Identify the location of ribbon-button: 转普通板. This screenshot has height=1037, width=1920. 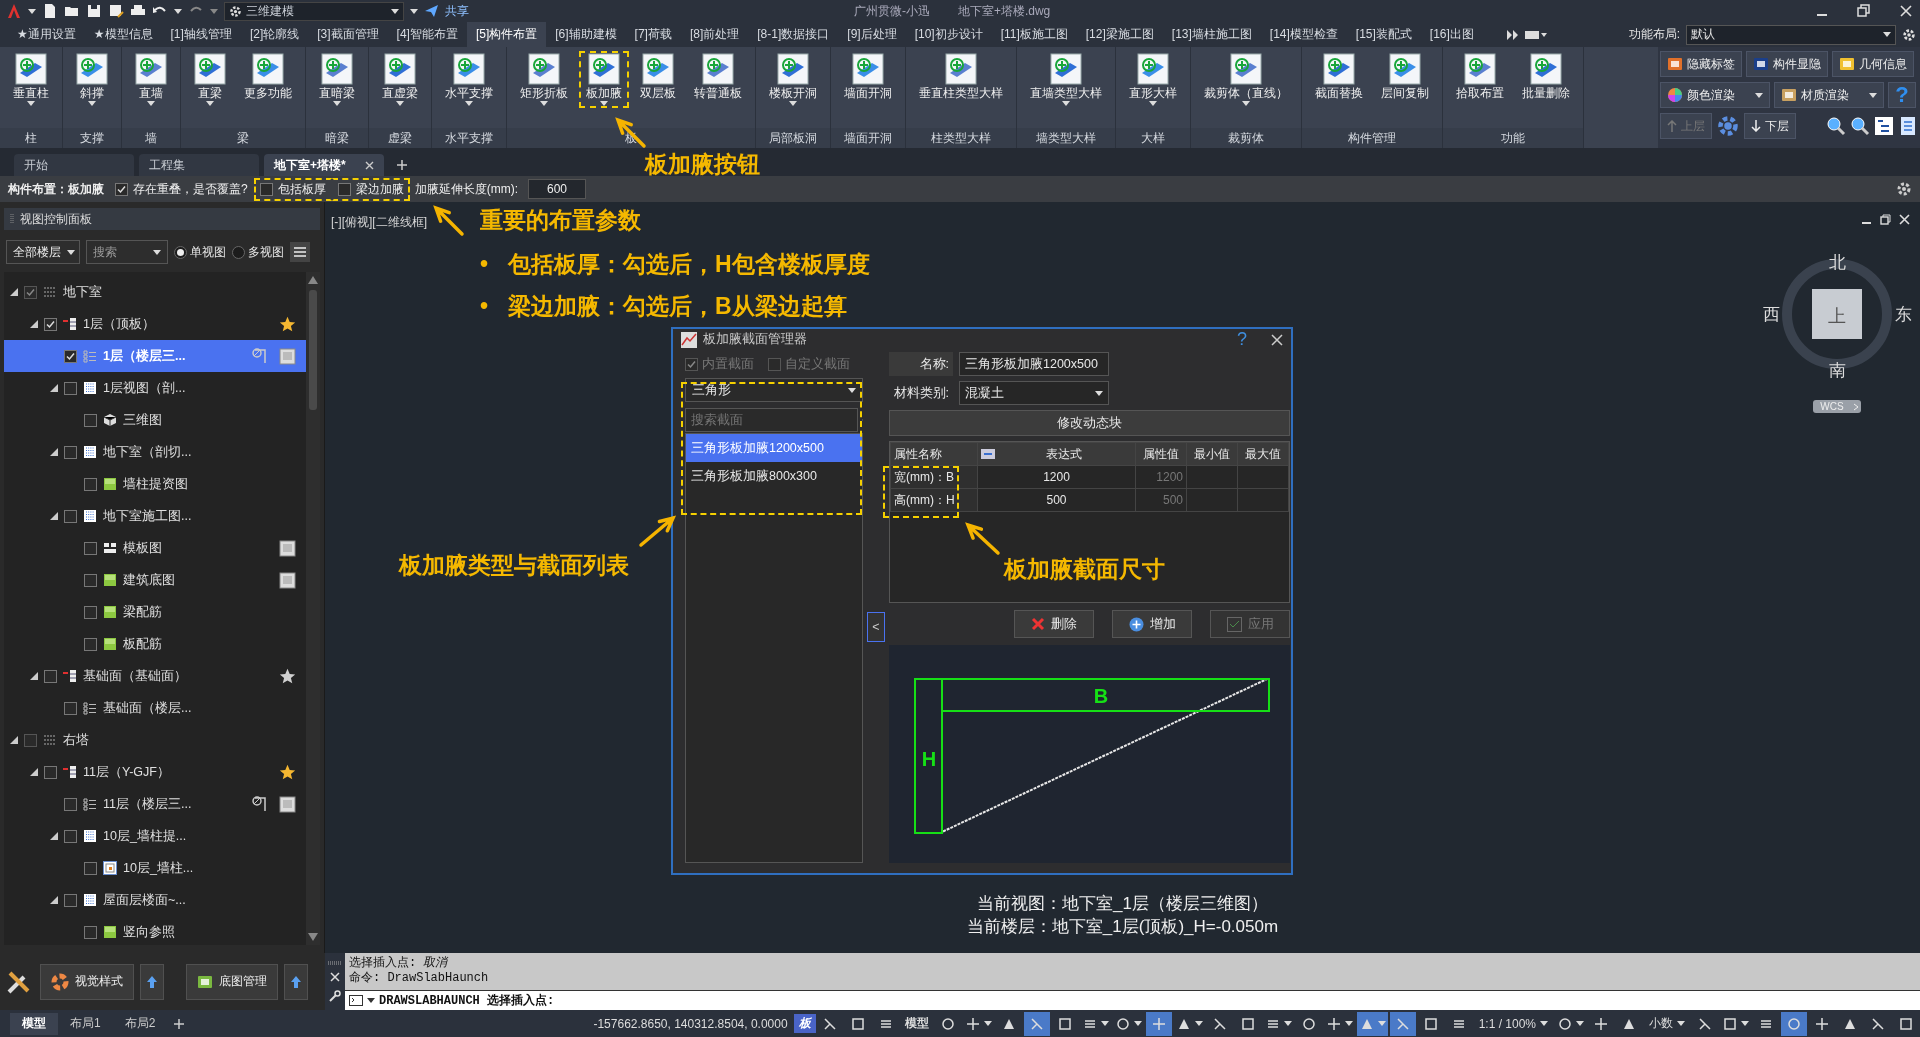
(718, 76).